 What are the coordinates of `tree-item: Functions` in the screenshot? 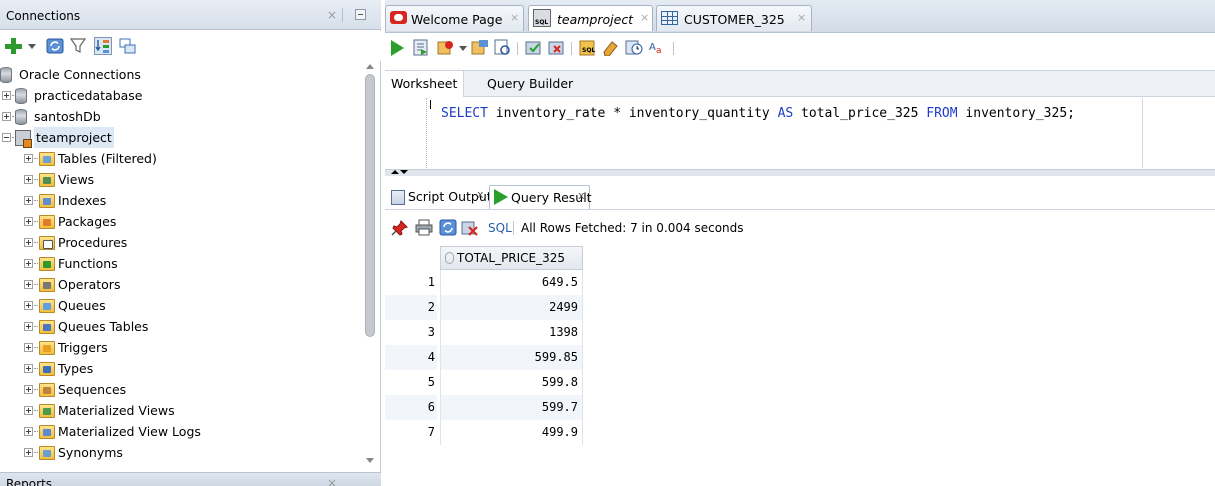 It's located at (180, 263).